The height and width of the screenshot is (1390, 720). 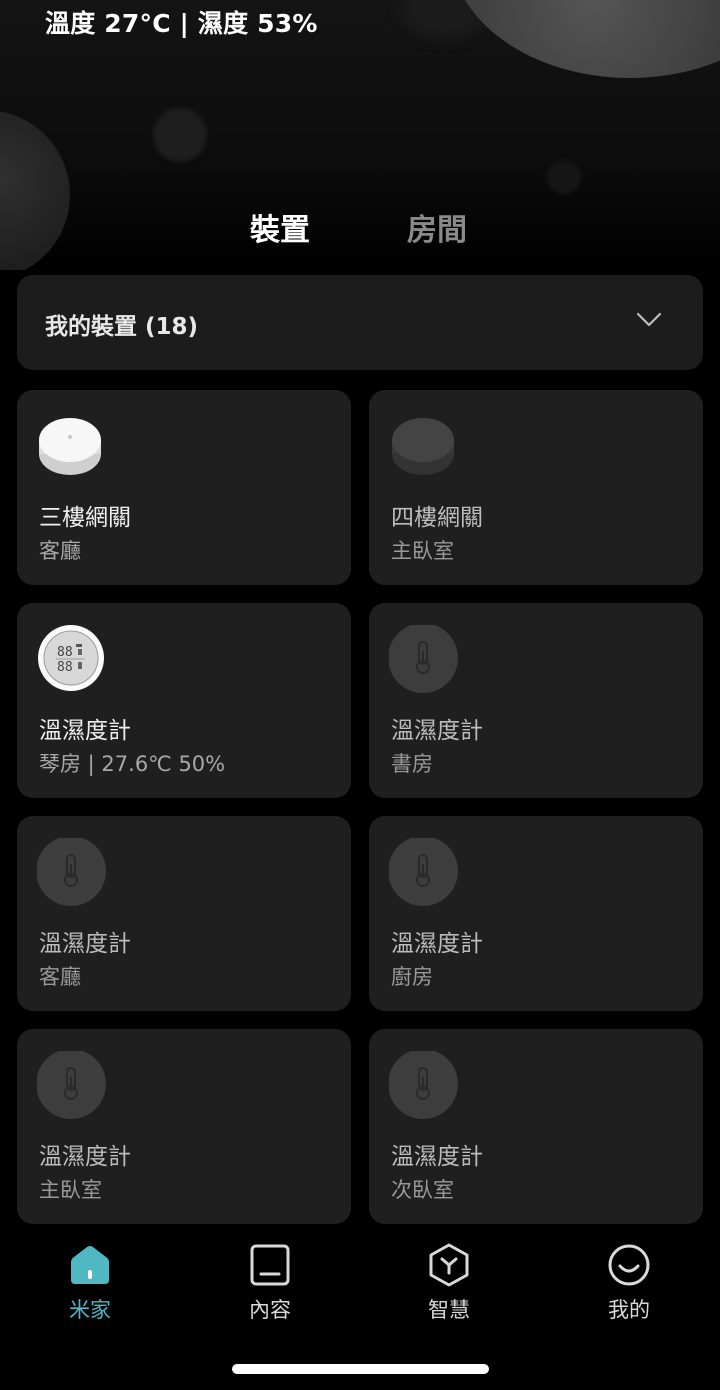 I want to click on nav-profile: 我的, so click(x=629, y=1283).